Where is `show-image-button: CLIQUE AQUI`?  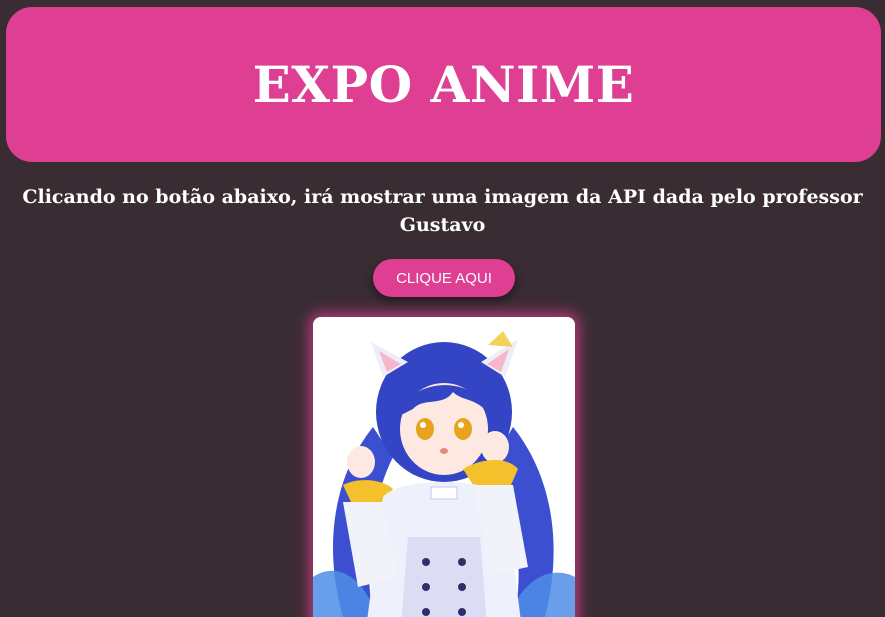 show-image-button: CLIQUE AQUI is located at coordinates (444, 278).